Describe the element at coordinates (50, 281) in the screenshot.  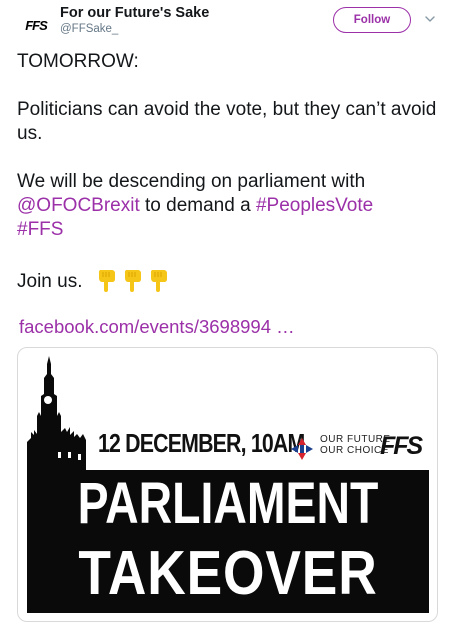
I see `join-text: Join us.` at that location.